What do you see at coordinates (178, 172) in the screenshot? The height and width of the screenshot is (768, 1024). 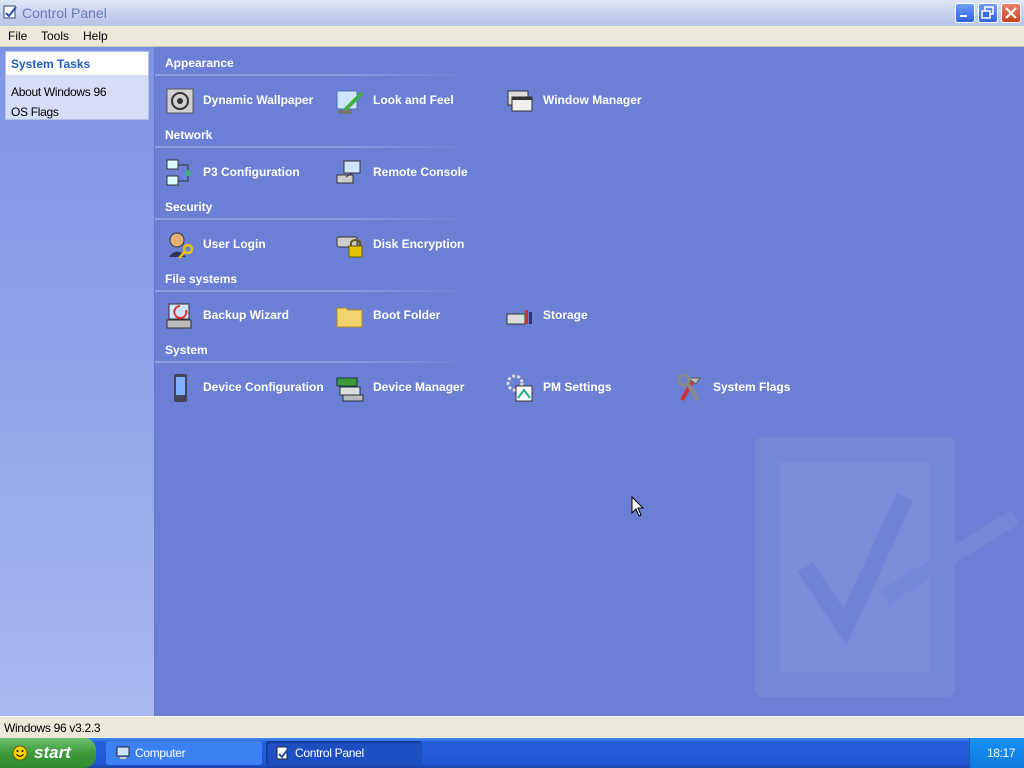 I see `network-computers-icon` at bounding box center [178, 172].